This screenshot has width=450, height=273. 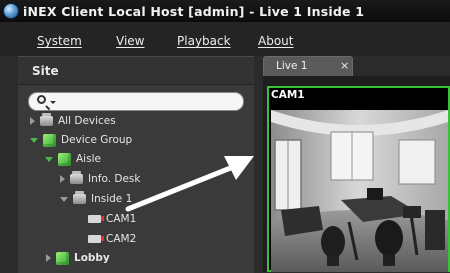 What do you see at coordinates (136, 71) in the screenshot?
I see `site-panel-header: Site` at bounding box center [136, 71].